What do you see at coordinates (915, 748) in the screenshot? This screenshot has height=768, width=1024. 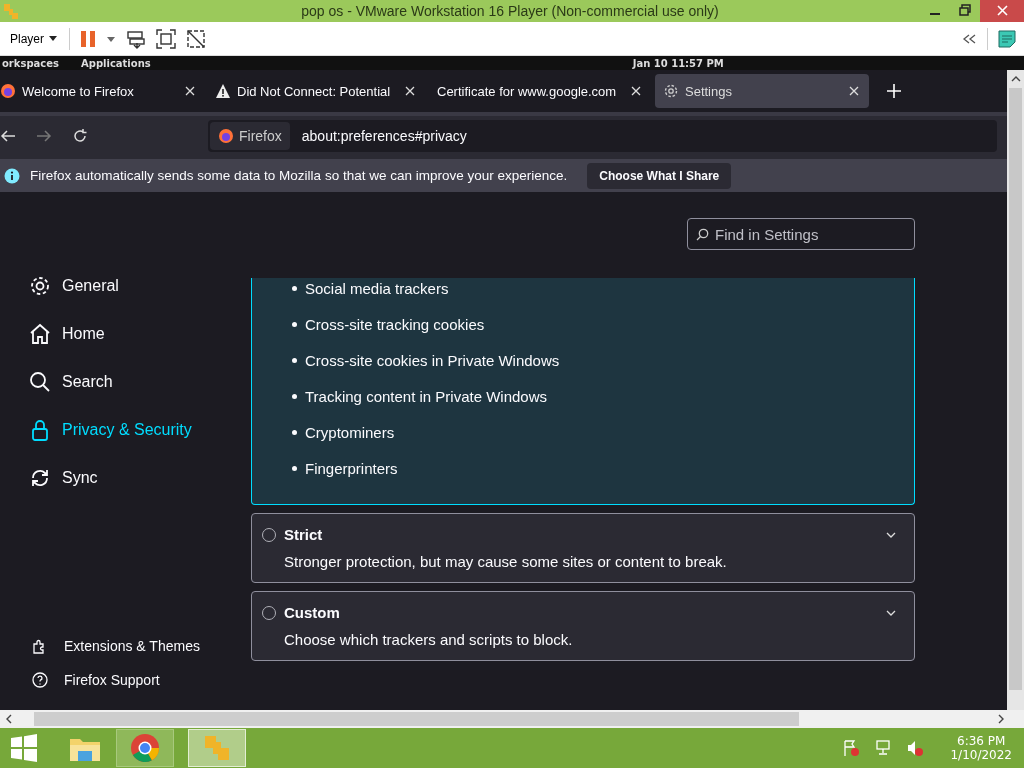 I see `speaker-muted-icon` at bounding box center [915, 748].